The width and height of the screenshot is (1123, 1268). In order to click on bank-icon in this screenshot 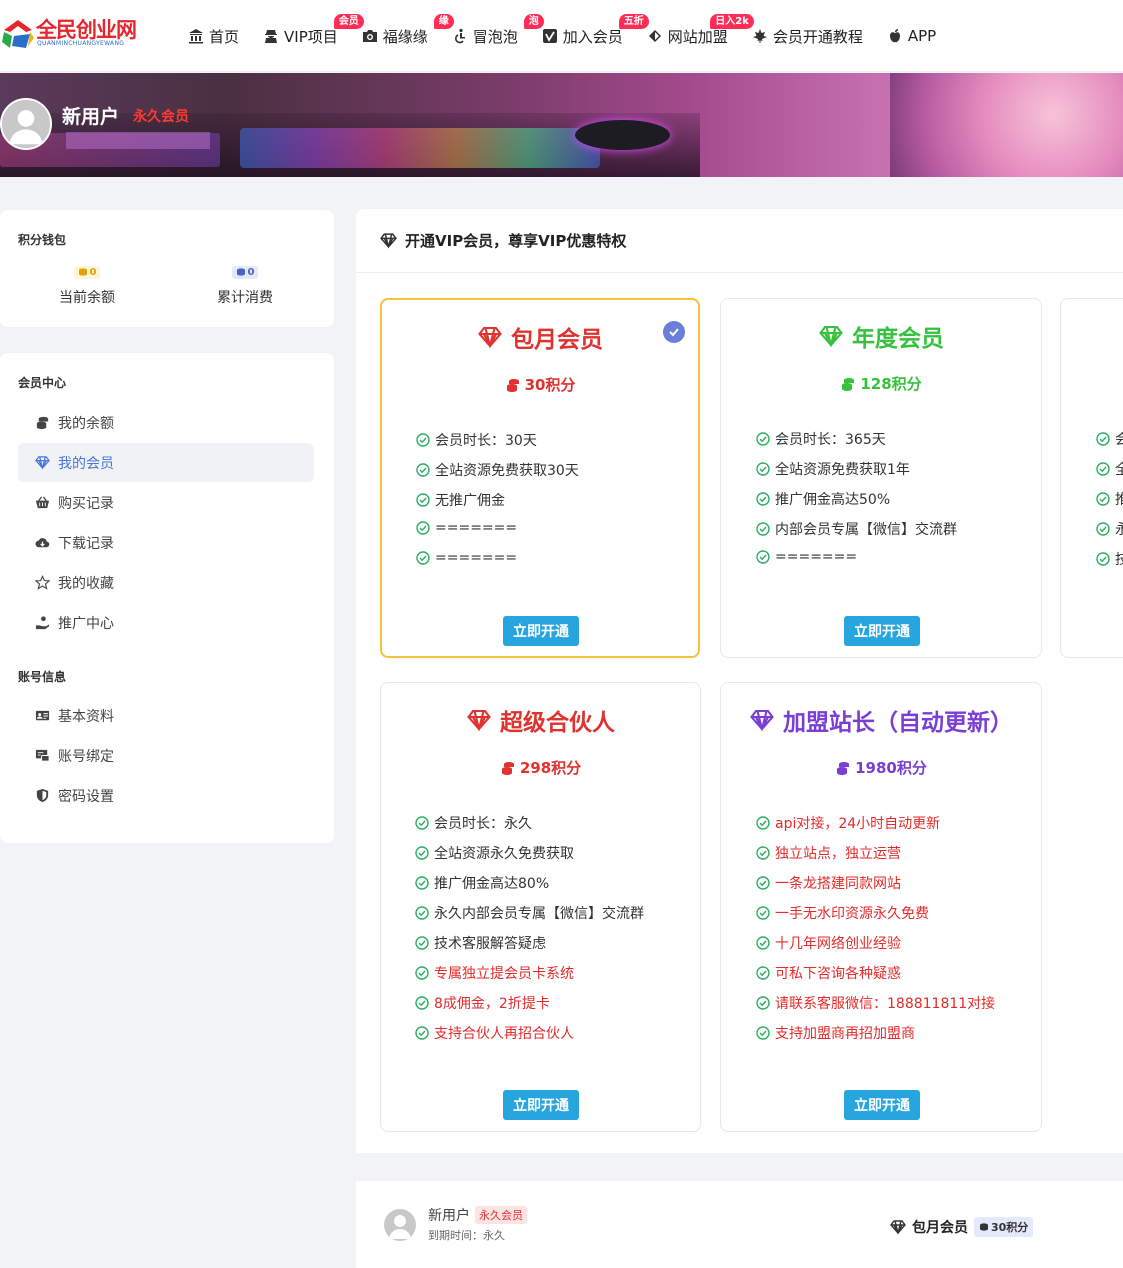, I will do `click(196, 36)`.